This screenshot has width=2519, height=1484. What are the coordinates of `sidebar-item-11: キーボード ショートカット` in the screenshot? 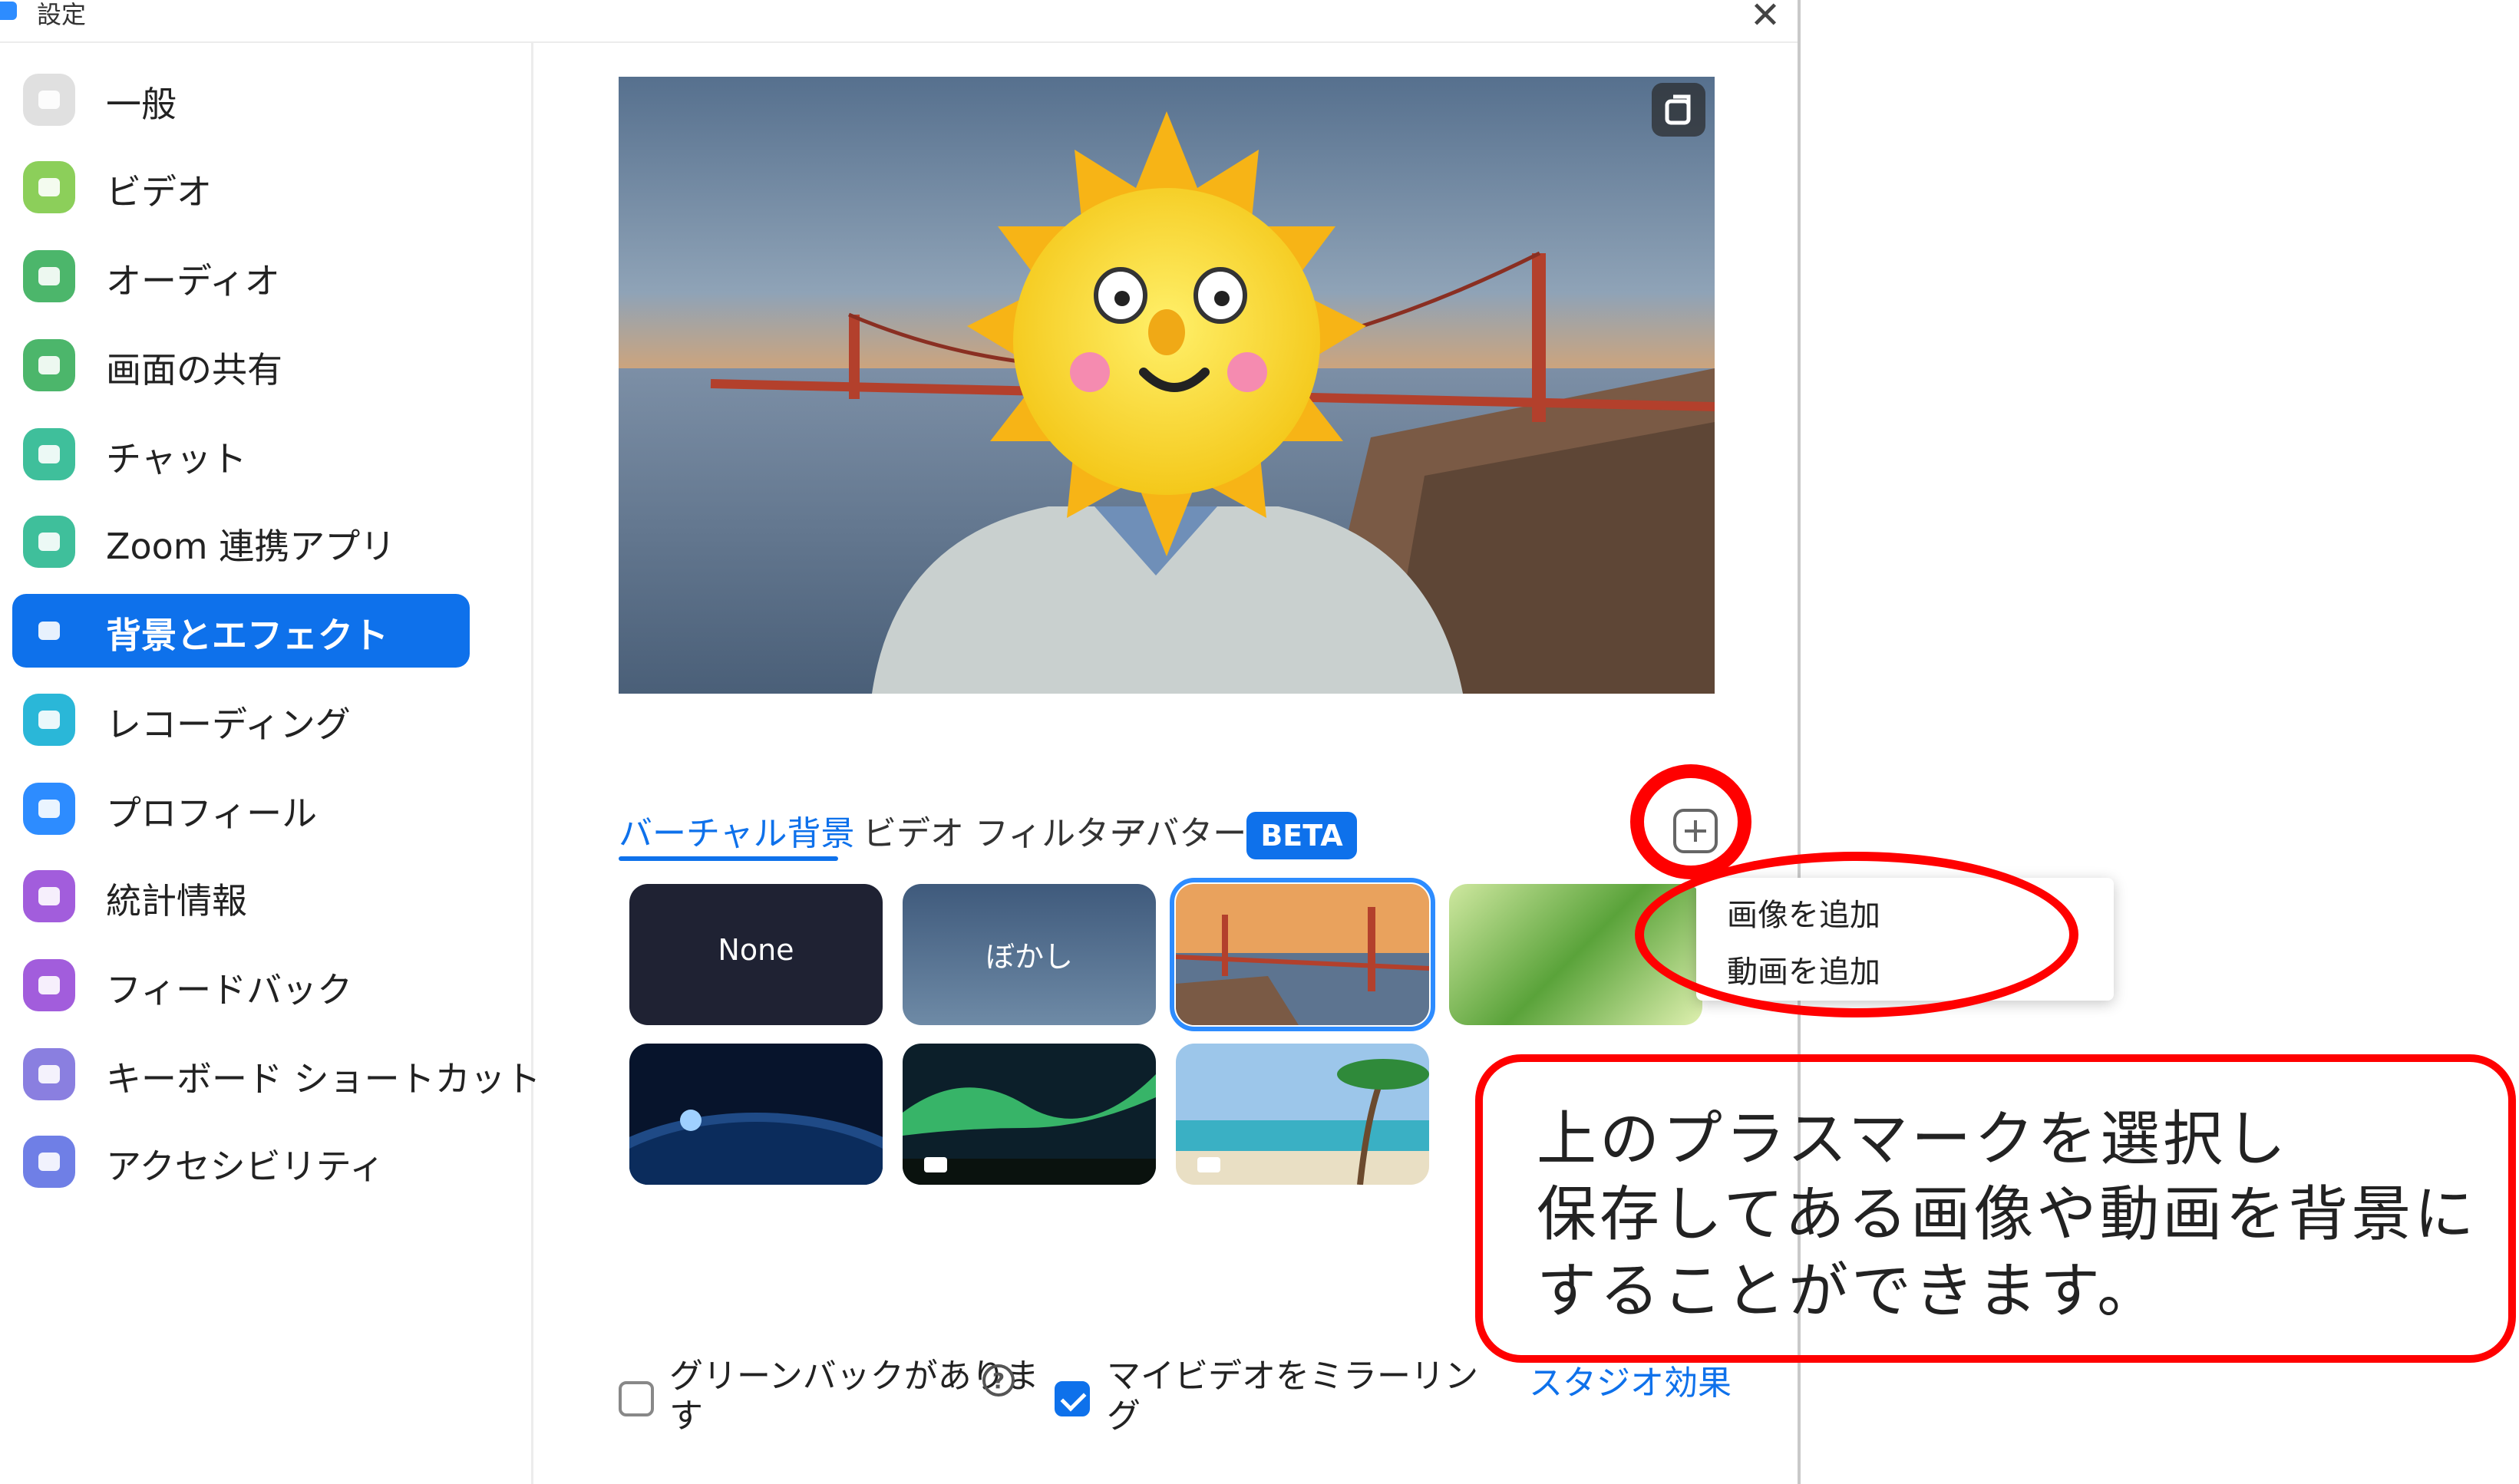 It's located at (276, 1074).